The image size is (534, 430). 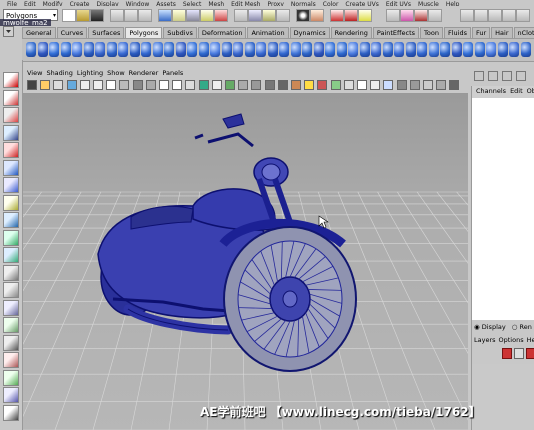 What do you see at coordinates (190, 85) in the screenshot?
I see `safe-title-icon` at bounding box center [190, 85].